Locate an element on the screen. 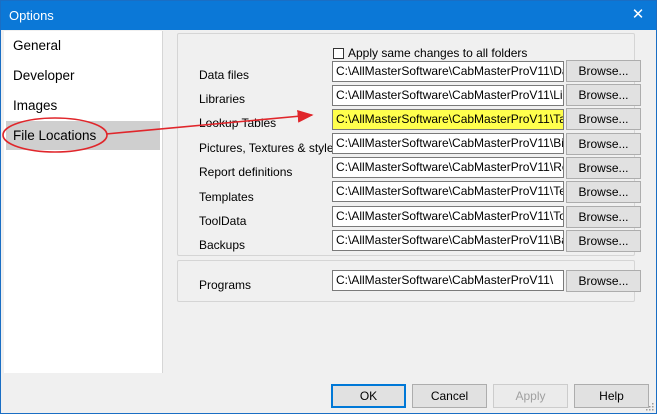 The width and height of the screenshot is (657, 414). apply-all-checkbox-row: Apply same changes to all folders is located at coordinates (430, 53).